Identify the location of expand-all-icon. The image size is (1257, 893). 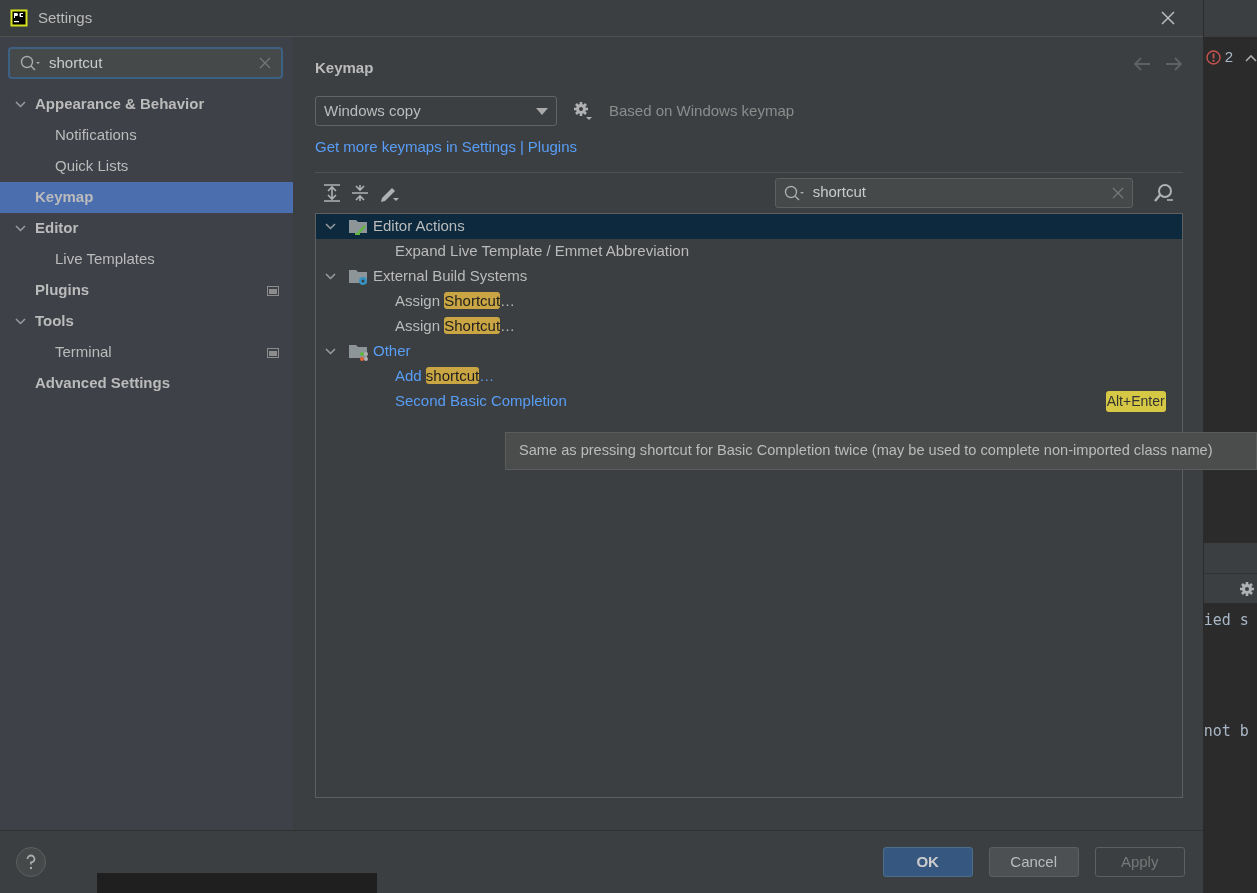
(332, 192).